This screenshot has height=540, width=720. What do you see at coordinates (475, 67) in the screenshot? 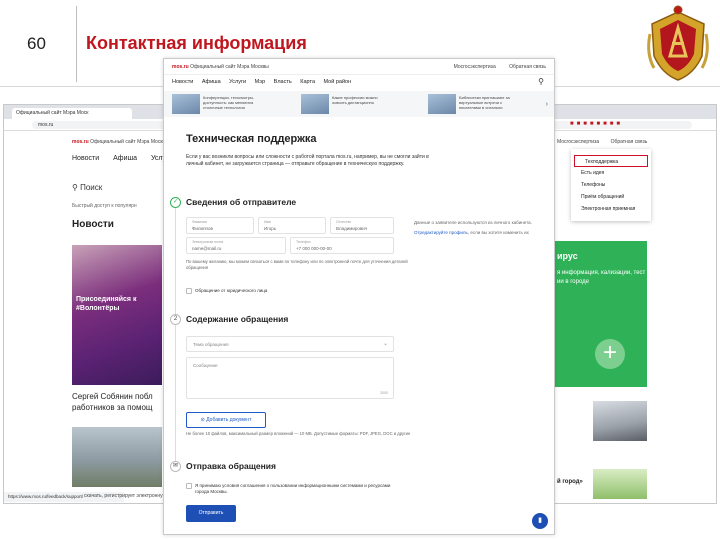
I see `link-mosgosexpertiza: Мосгосэкспертиза` at bounding box center [475, 67].